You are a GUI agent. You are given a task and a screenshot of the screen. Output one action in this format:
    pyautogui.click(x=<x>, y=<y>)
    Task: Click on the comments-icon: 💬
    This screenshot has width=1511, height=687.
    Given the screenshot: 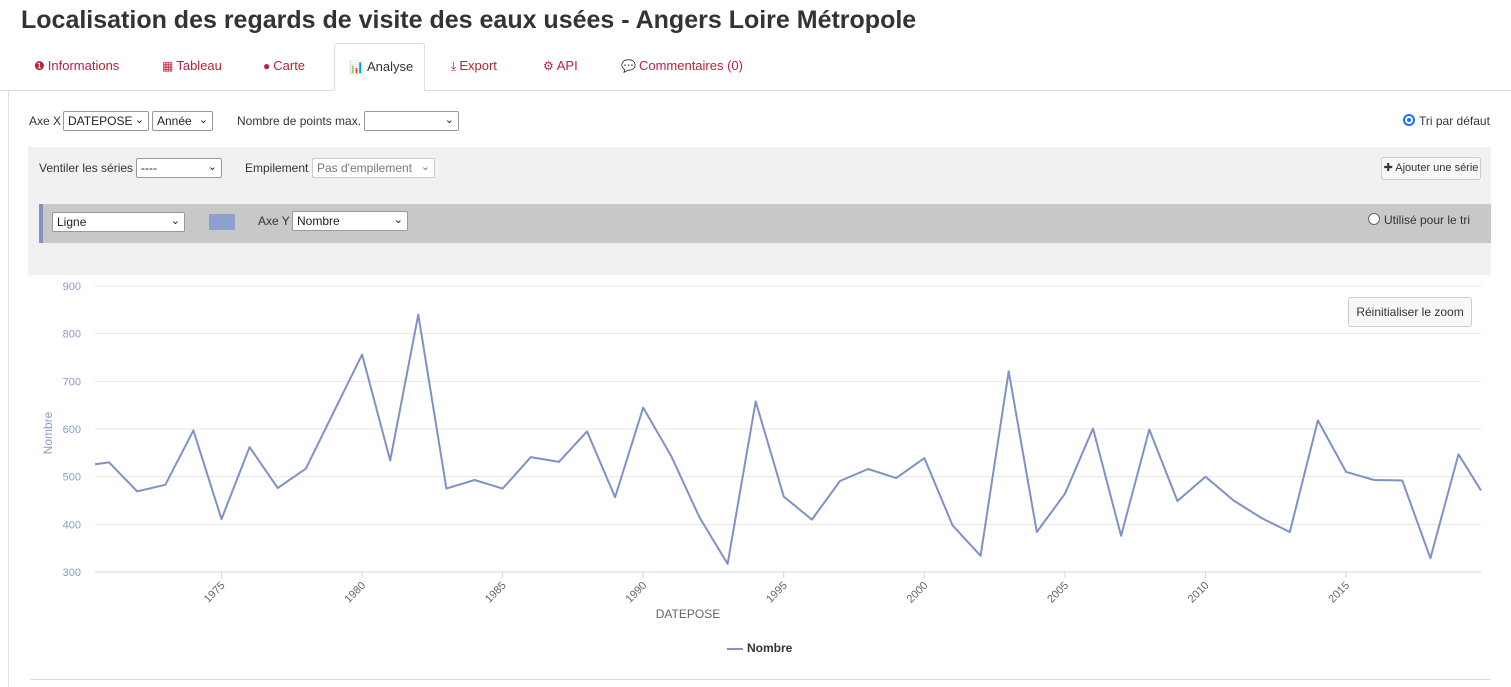 What is the action you would take?
    pyautogui.click(x=628, y=66)
    